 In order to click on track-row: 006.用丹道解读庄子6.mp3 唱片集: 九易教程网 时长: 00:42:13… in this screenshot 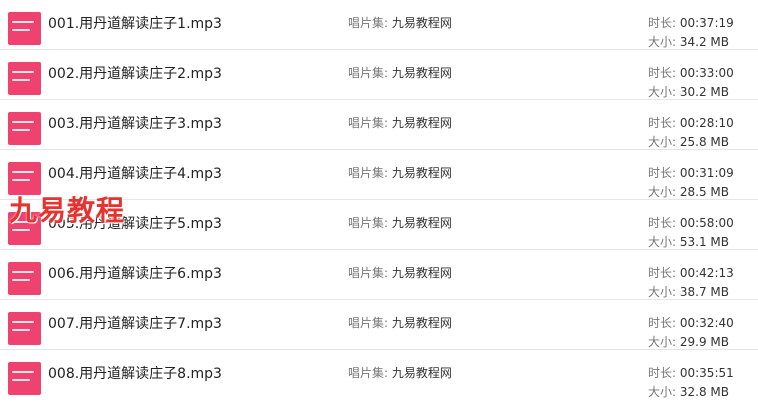, I will do `click(379, 275)`.